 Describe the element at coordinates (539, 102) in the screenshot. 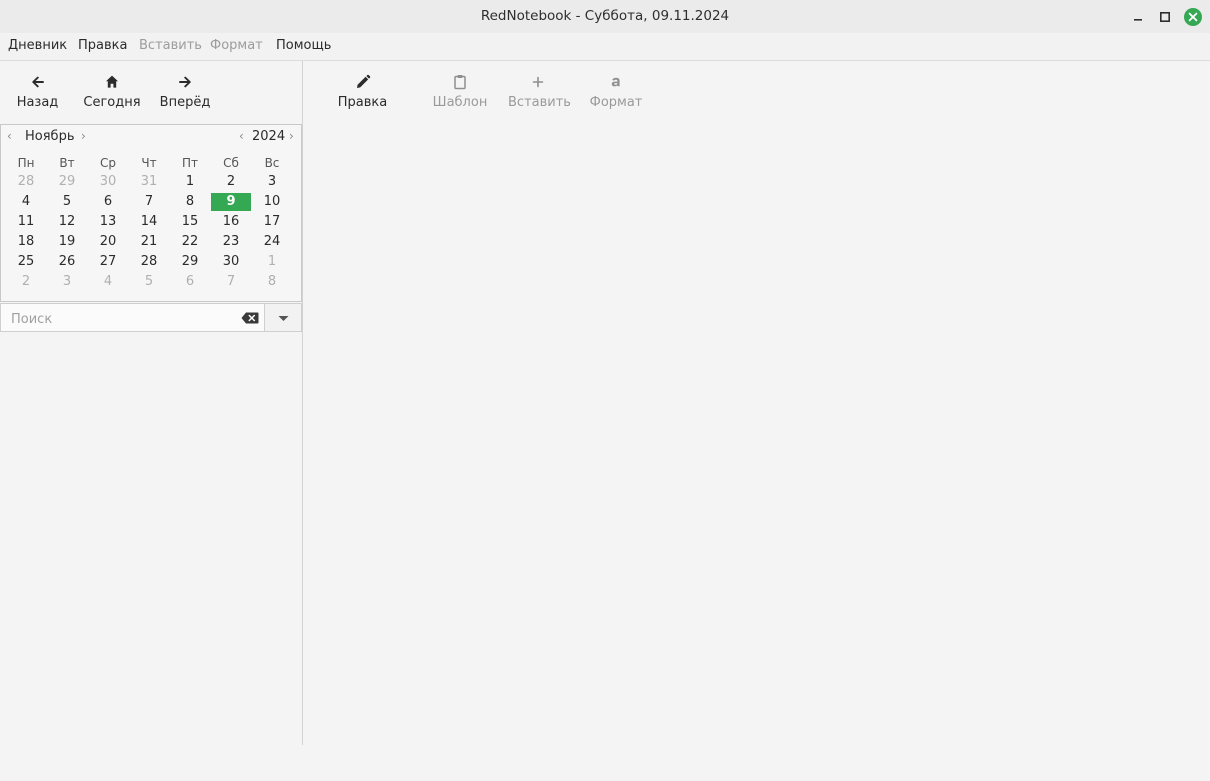

I see `insert-label: Вставить` at that location.